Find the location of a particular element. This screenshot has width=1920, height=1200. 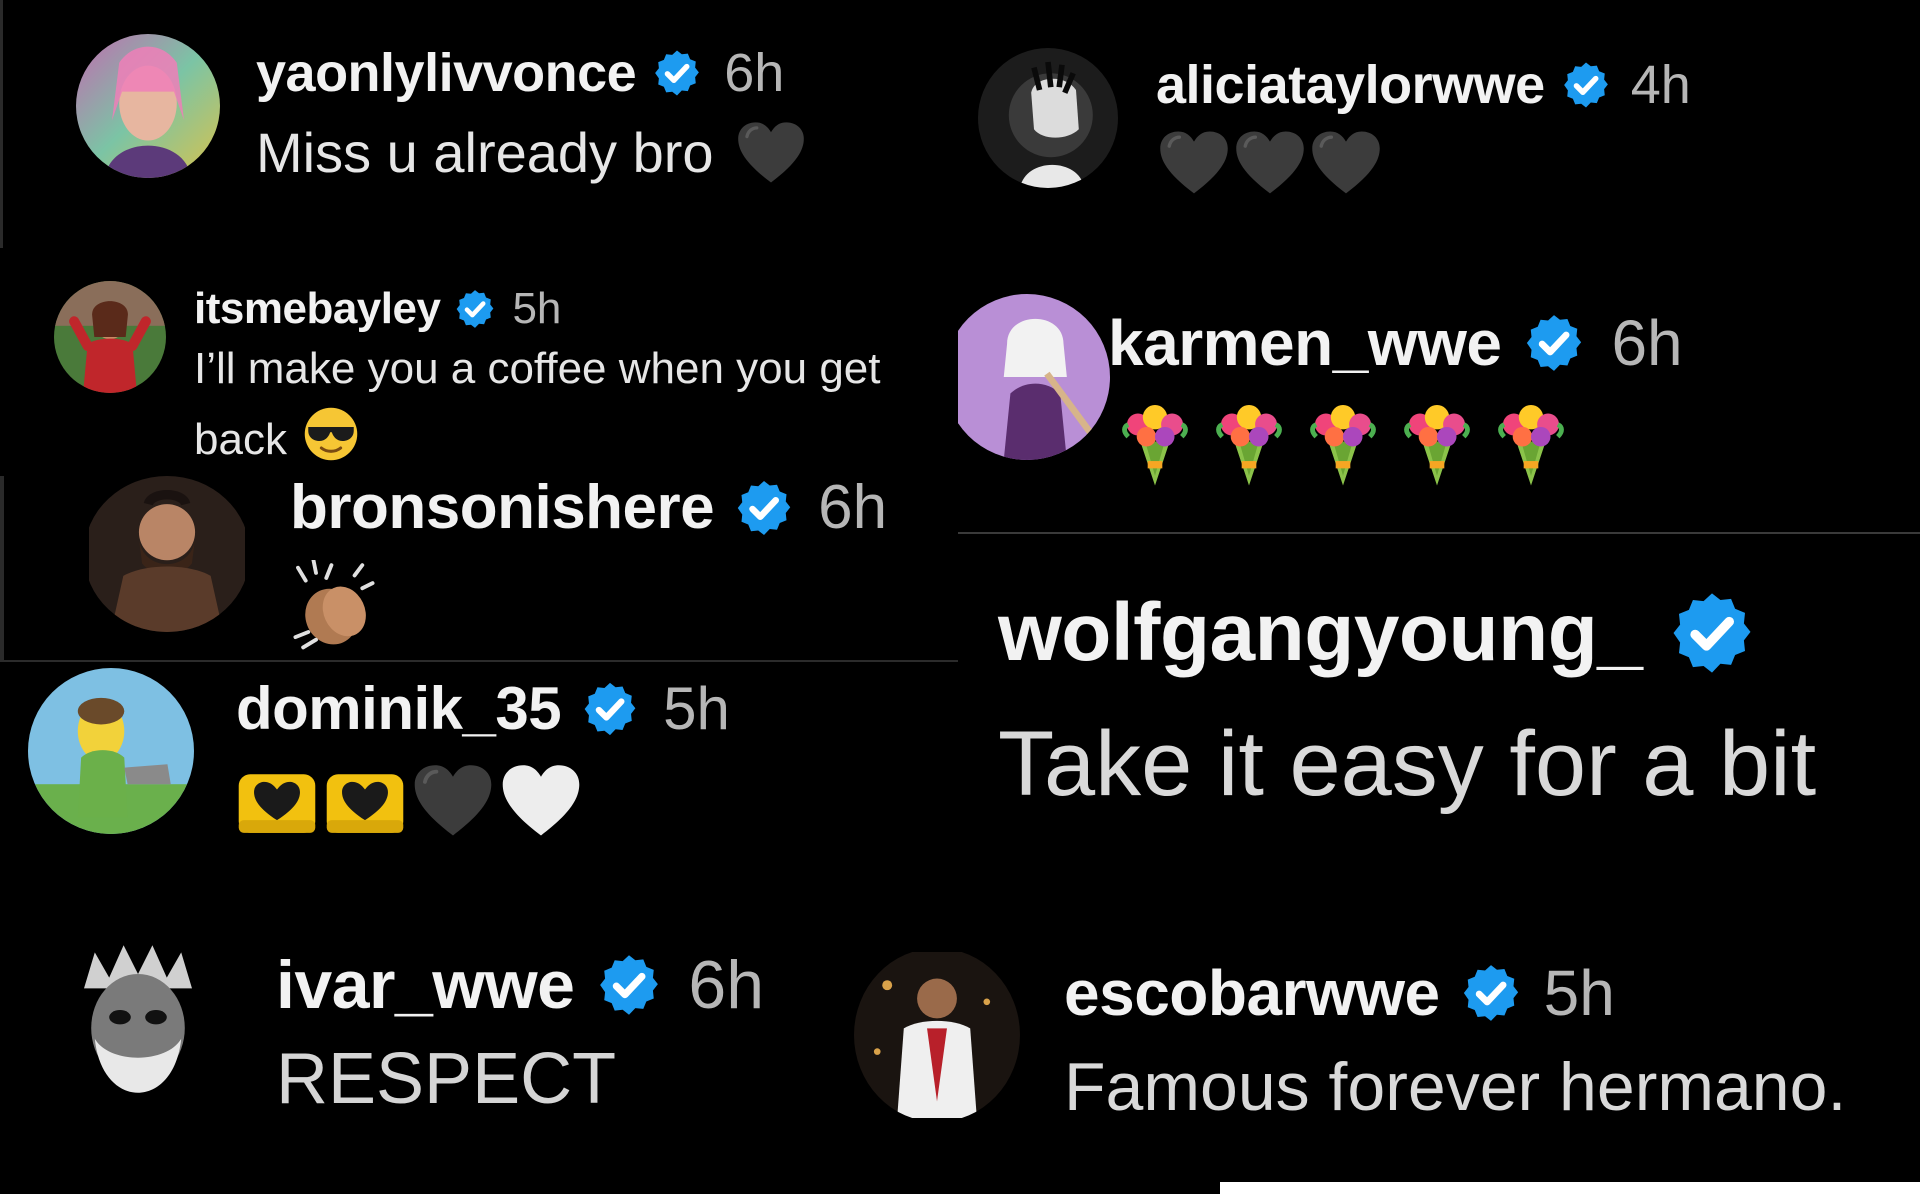

comment-text-line-1: I’ll make you a coffee when you get is located at coordinates (537, 368).